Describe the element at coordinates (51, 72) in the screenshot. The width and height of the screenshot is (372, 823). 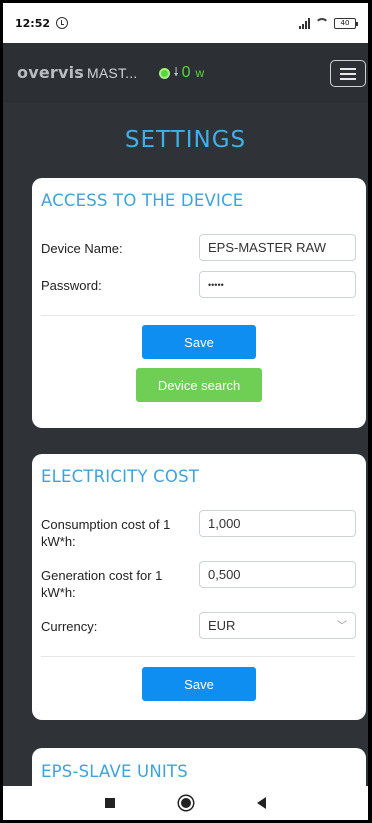
I see `logo-brand: overvis` at that location.